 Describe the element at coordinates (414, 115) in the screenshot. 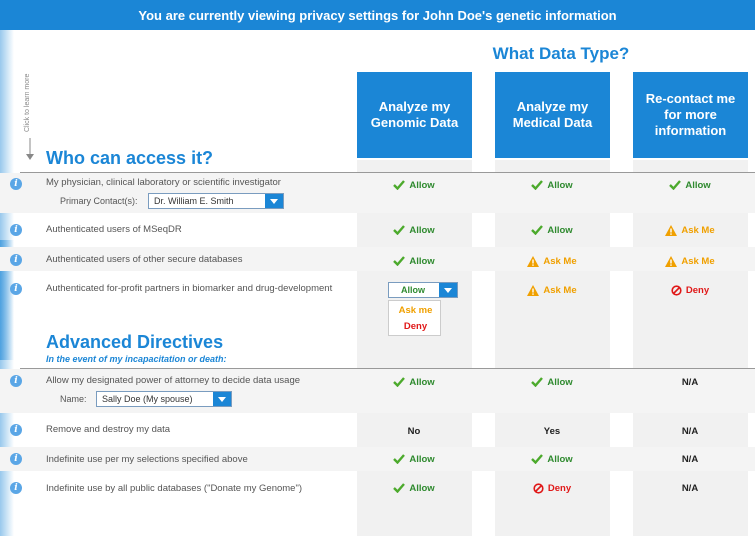

I see `column-header-genomic: Analyze my Genomic Data` at that location.